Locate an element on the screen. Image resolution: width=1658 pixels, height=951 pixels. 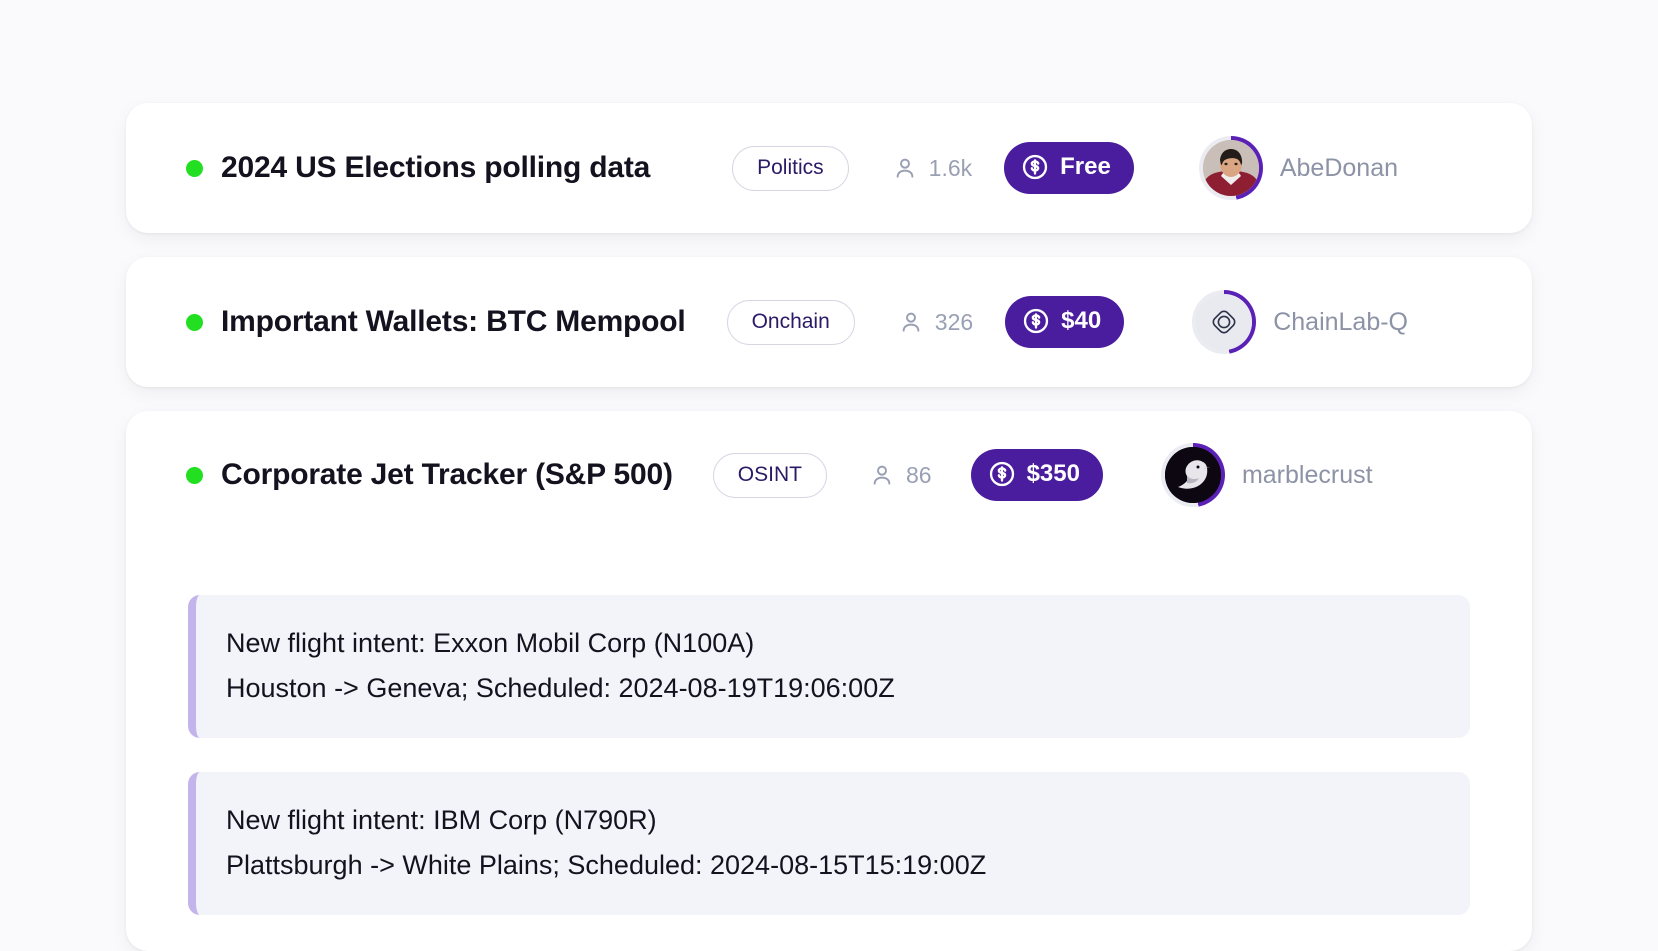
price-value: $40 is located at coordinates (1081, 320).